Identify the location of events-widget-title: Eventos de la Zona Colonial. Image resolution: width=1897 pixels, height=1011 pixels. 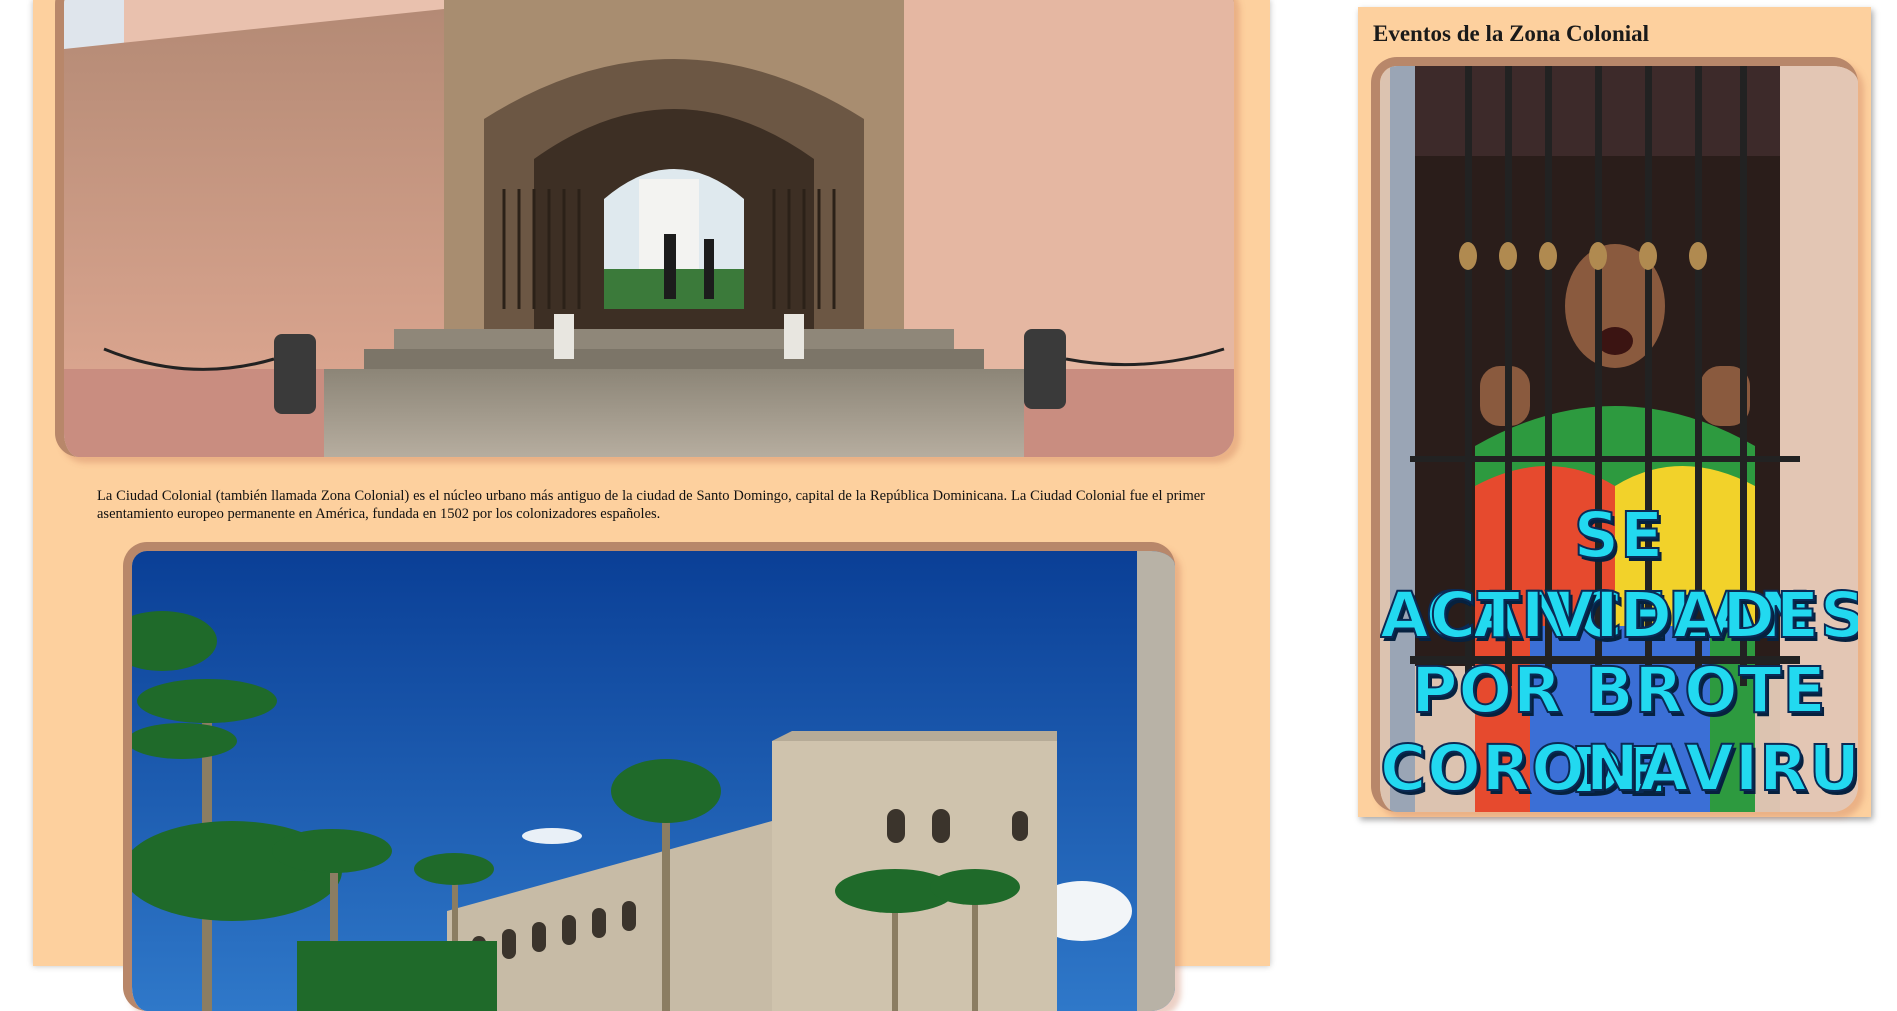
(1511, 33).